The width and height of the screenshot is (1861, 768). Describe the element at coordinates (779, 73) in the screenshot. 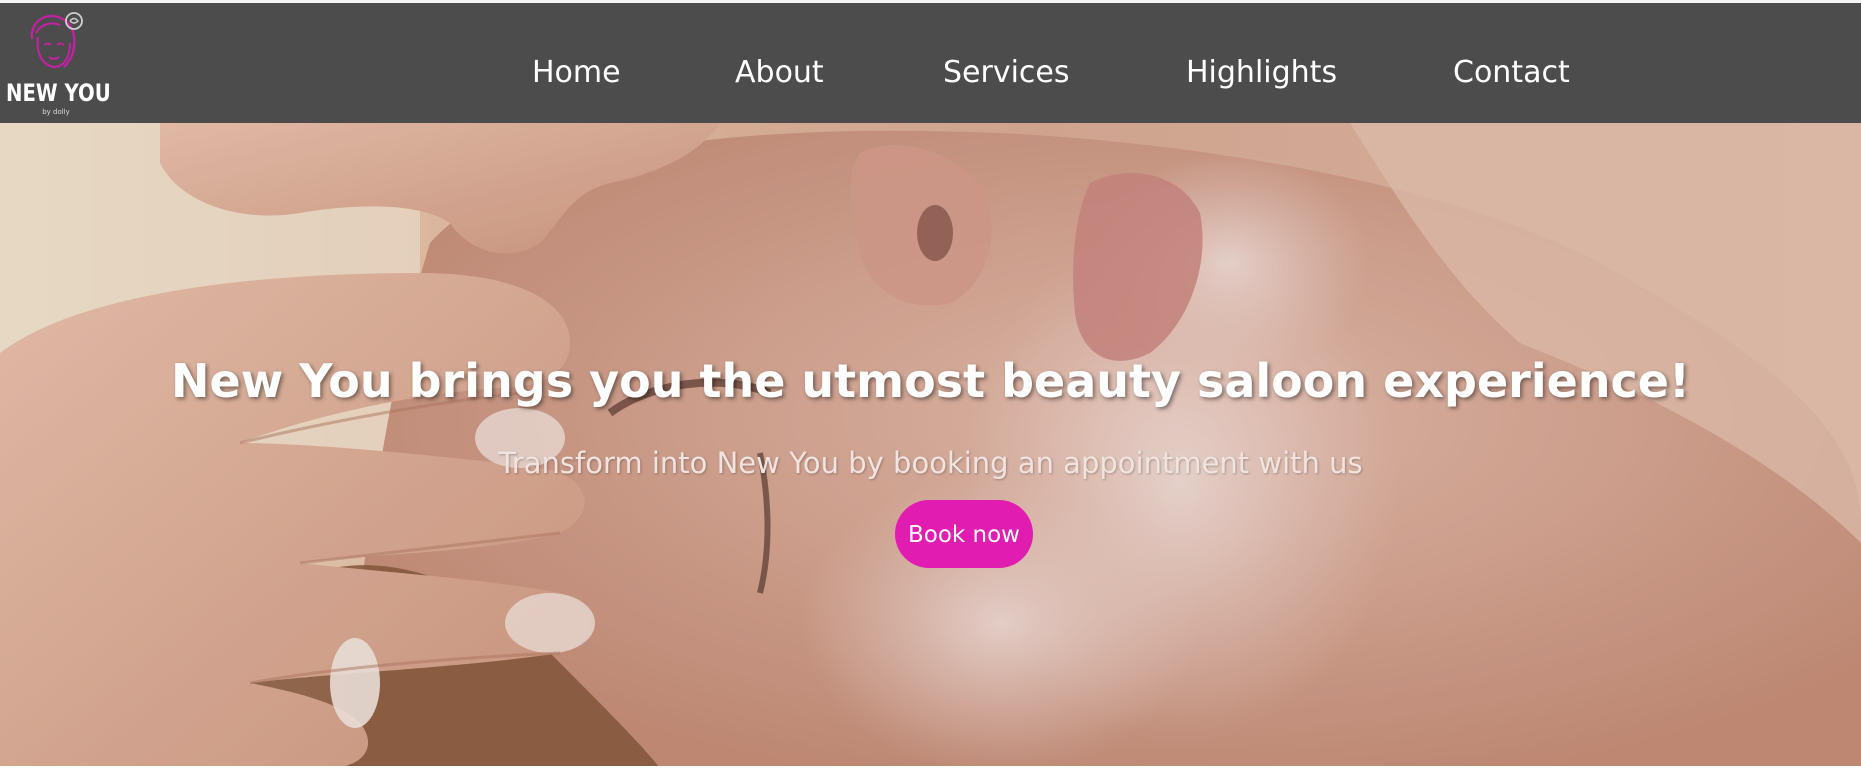

I see `nav-about-link: About` at that location.